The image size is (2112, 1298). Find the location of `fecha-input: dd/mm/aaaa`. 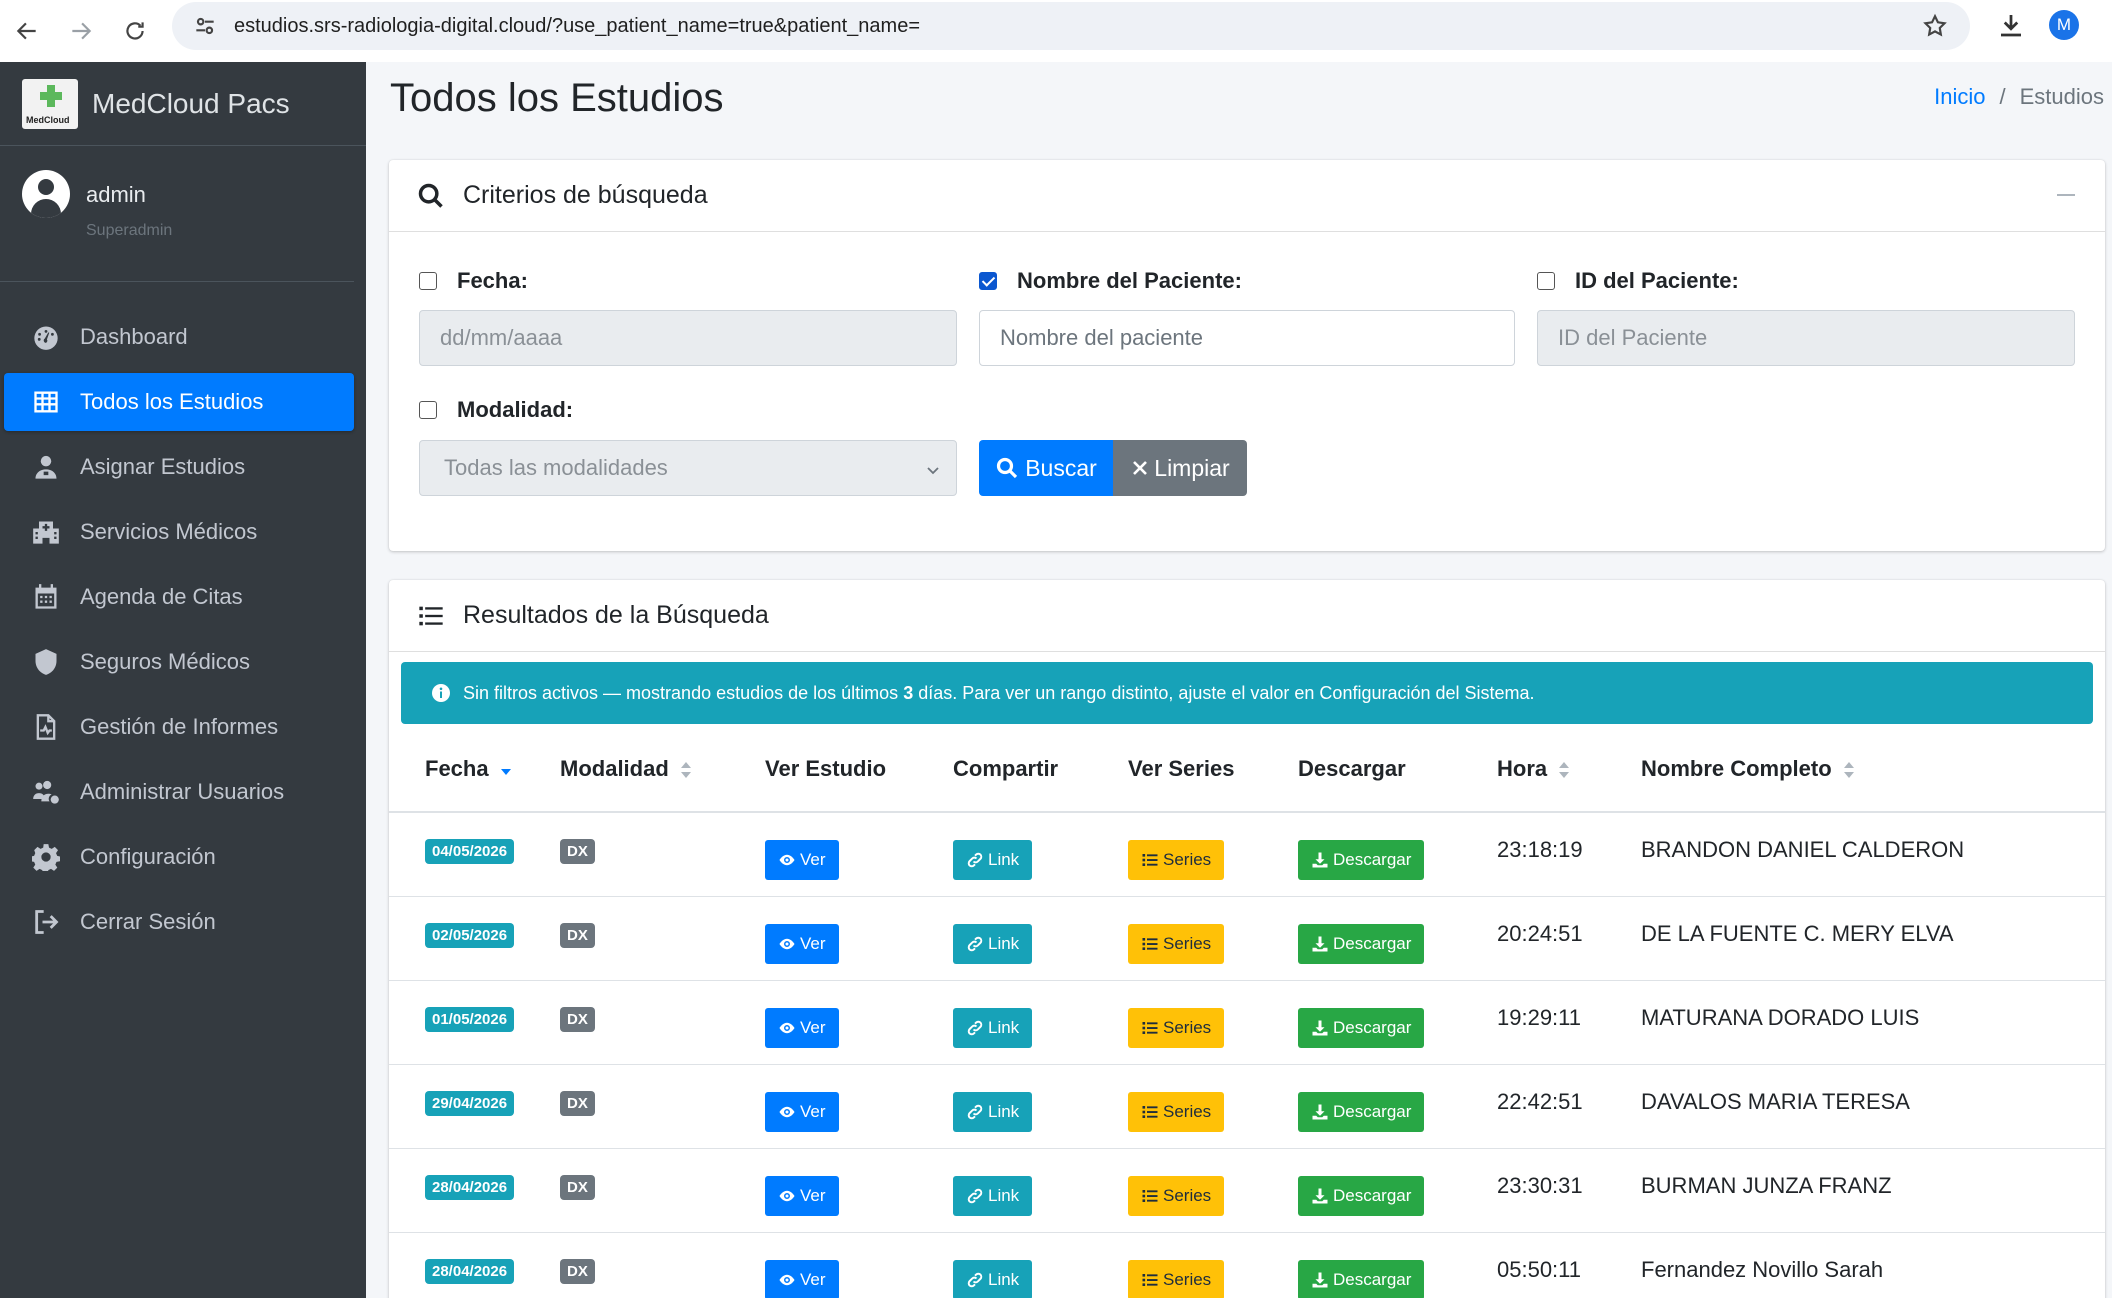

fecha-input: dd/mm/aaaa is located at coordinates (688, 338).